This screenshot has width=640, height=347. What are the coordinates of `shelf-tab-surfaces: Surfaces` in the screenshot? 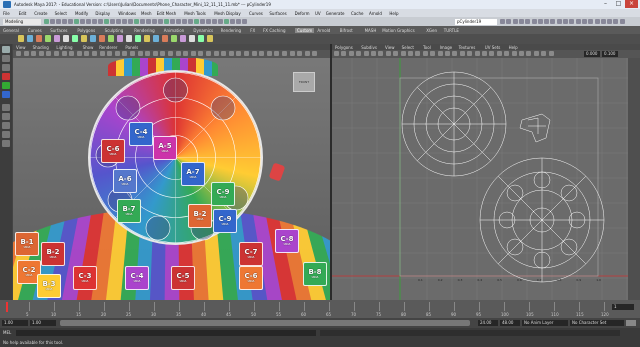 It's located at (58, 30).